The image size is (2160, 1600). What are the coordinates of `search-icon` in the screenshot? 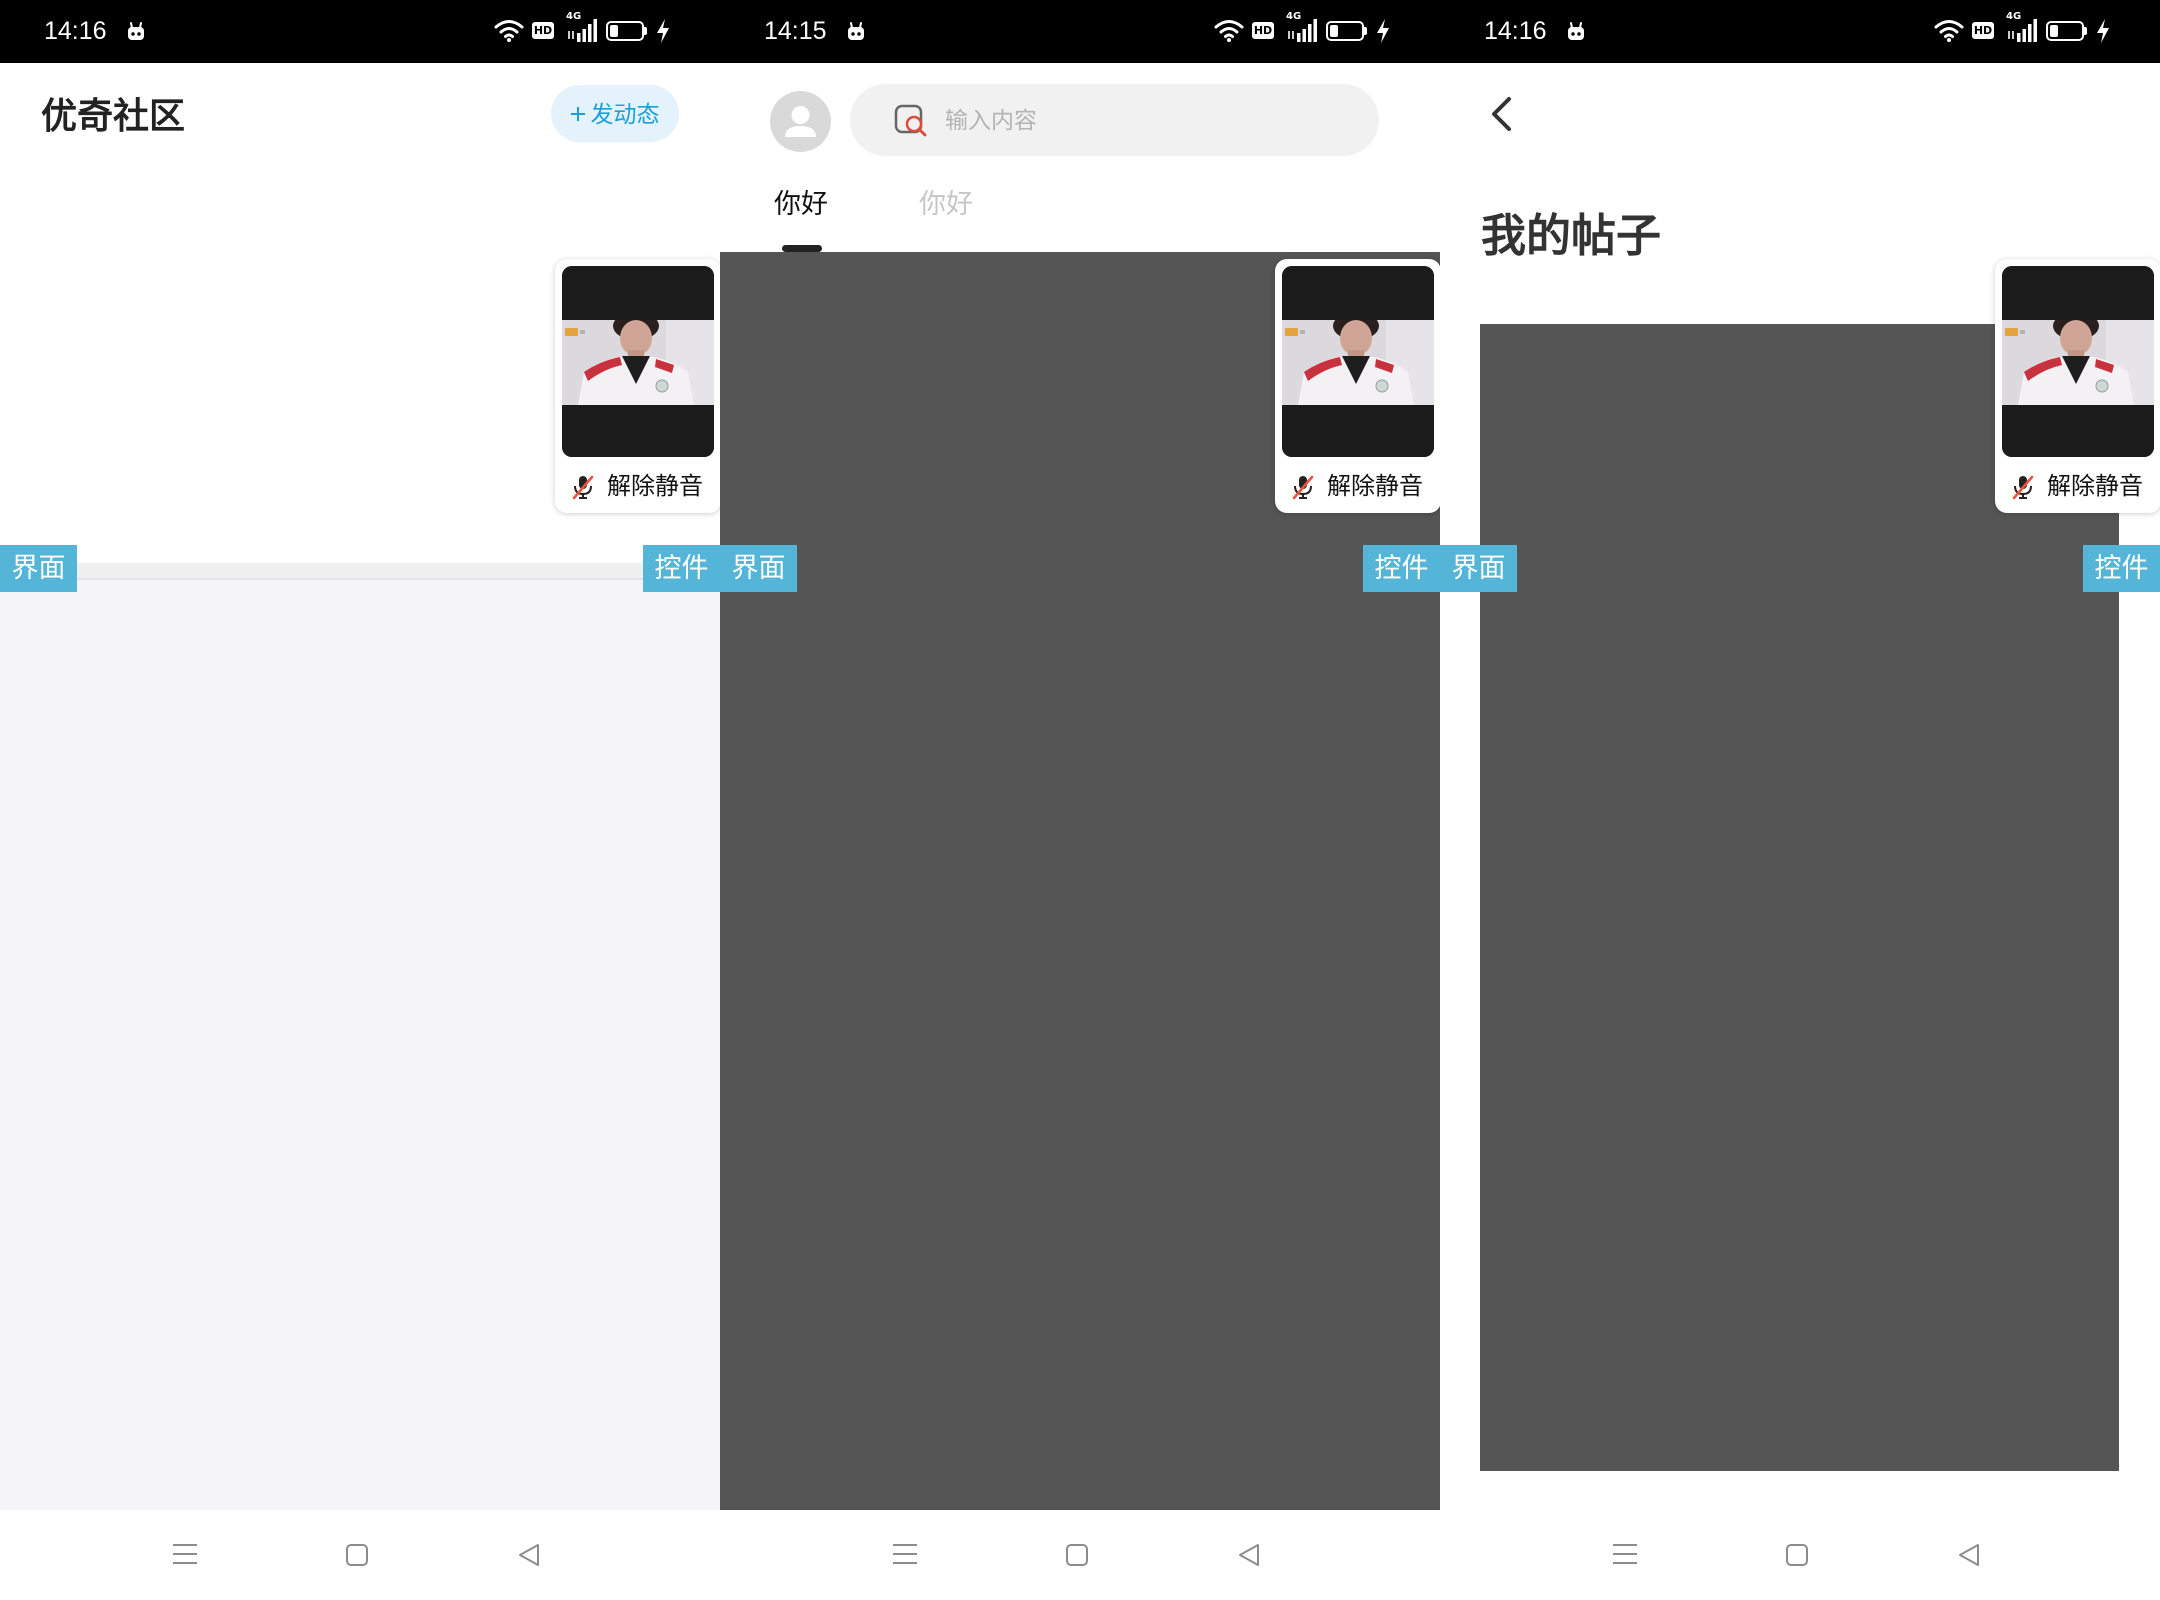 It's located at (911, 120).